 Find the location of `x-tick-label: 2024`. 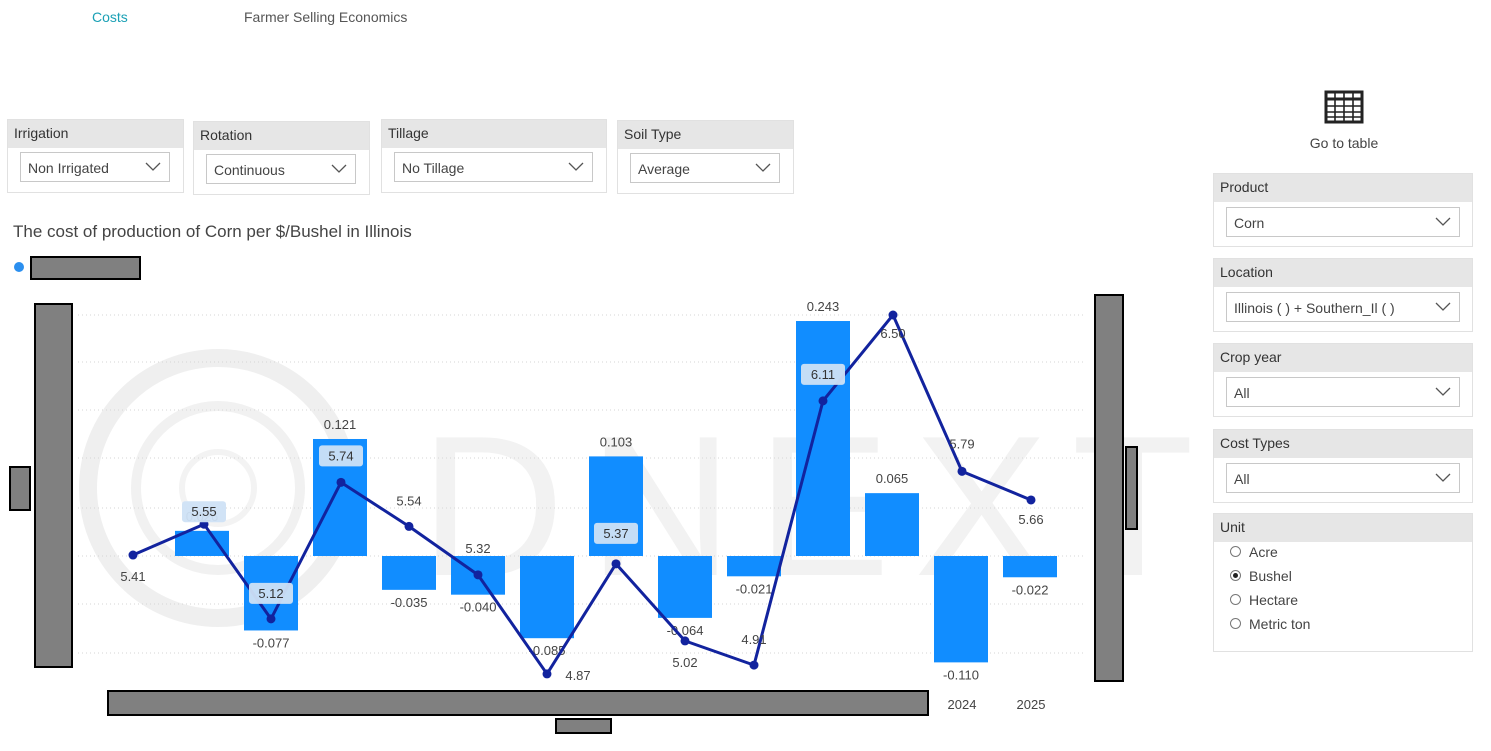

x-tick-label: 2024 is located at coordinates (962, 704).